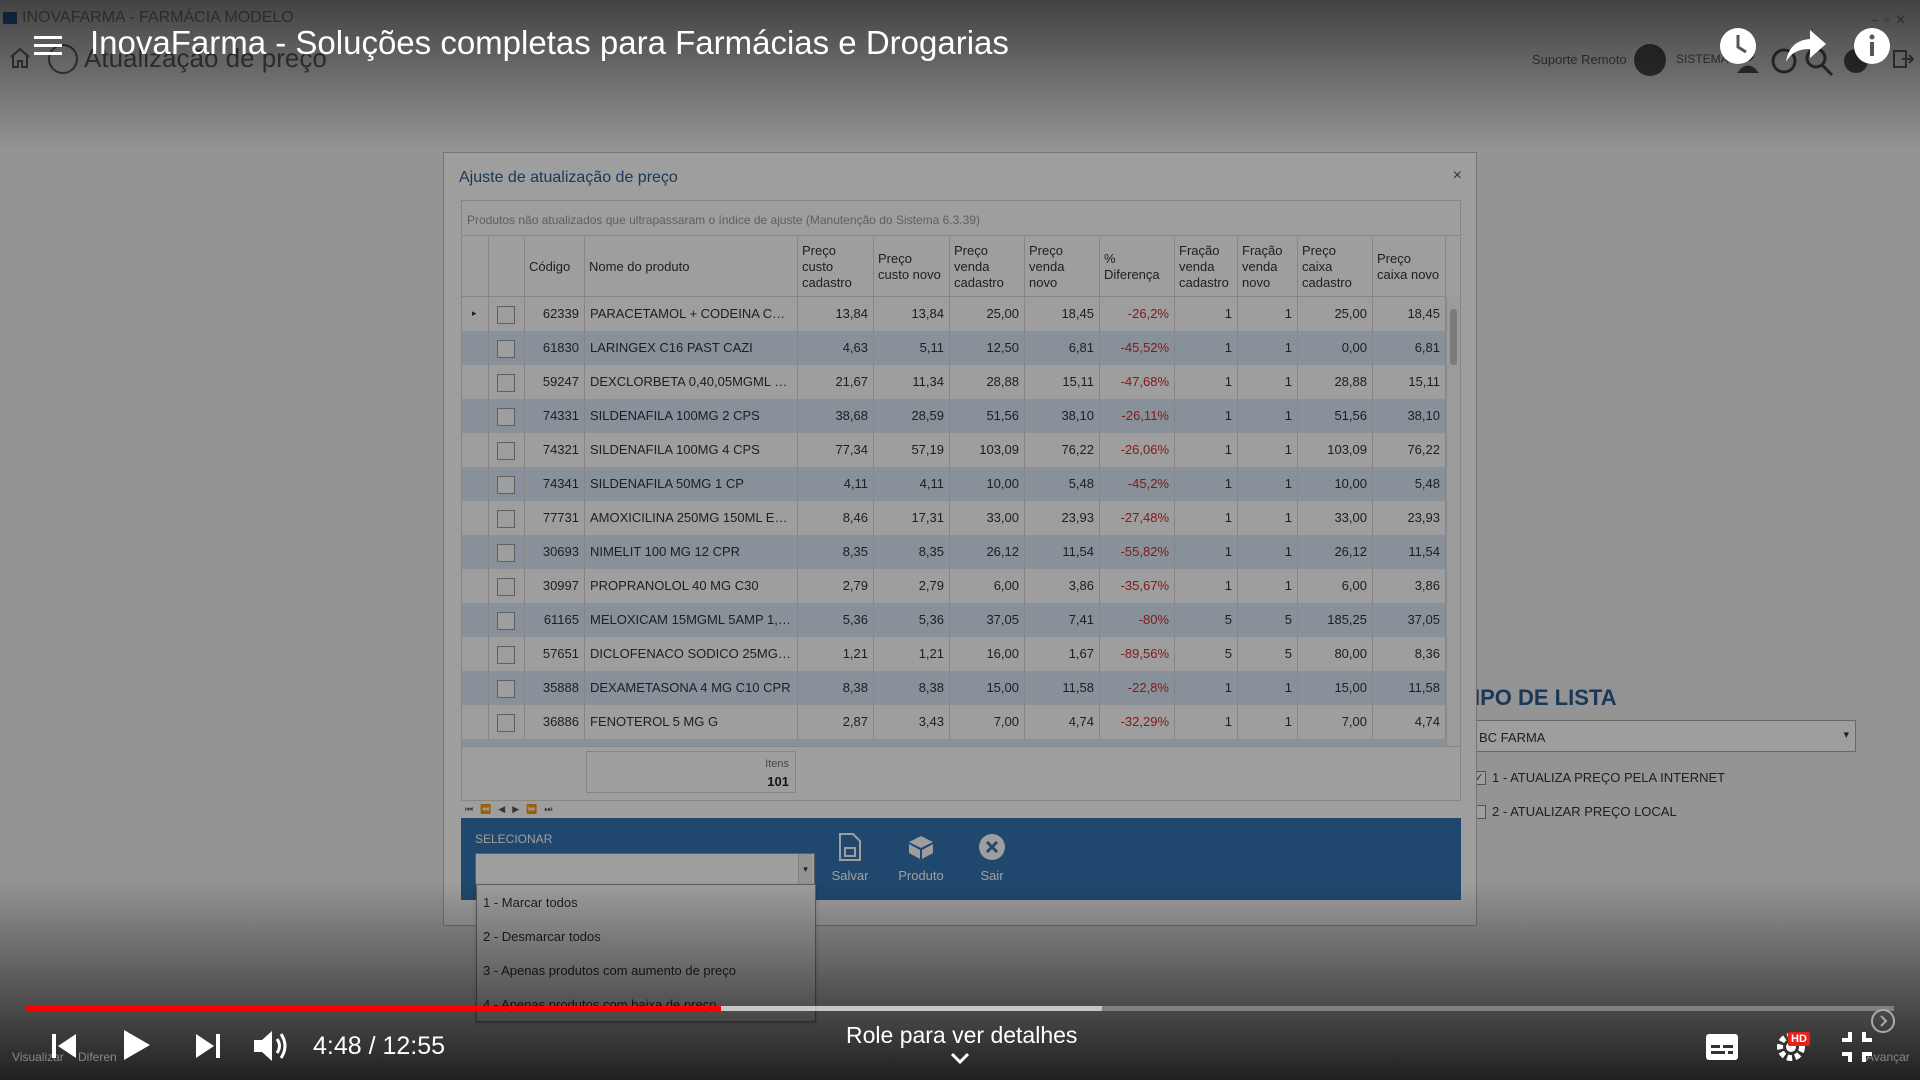  What do you see at coordinates (1650, 60) in the screenshot?
I see `monitor-icon` at bounding box center [1650, 60].